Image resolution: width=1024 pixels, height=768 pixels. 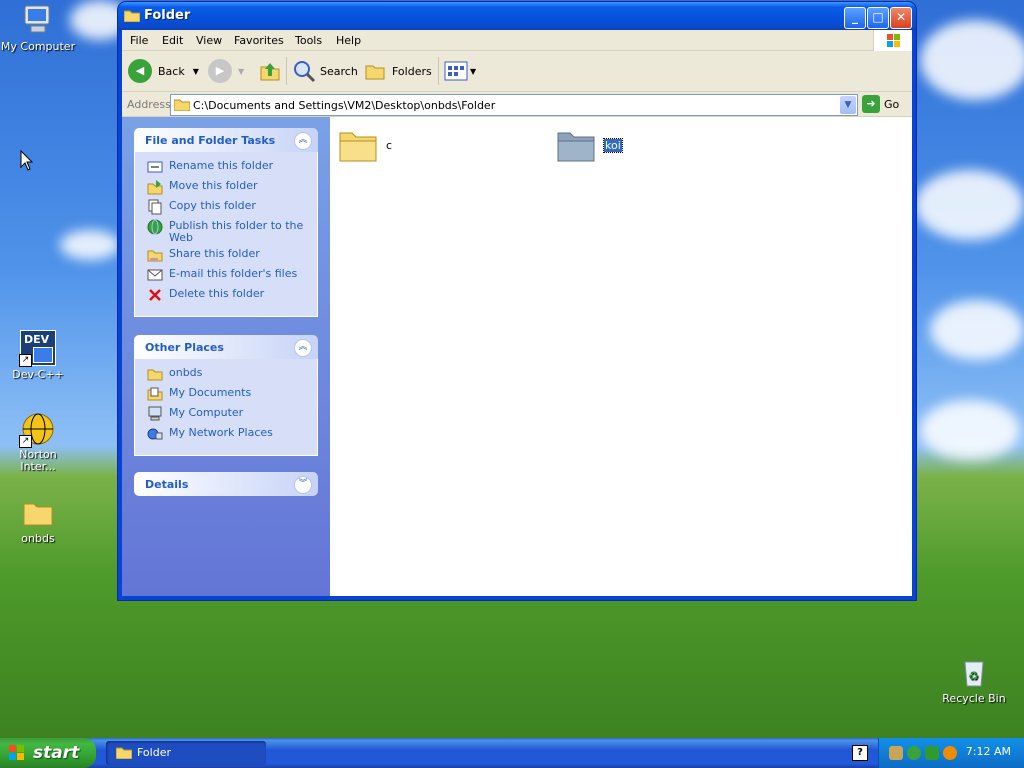 What do you see at coordinates (375, 72) in the screenshot?
I see `folders-icon` at bounding box center [375, 72].